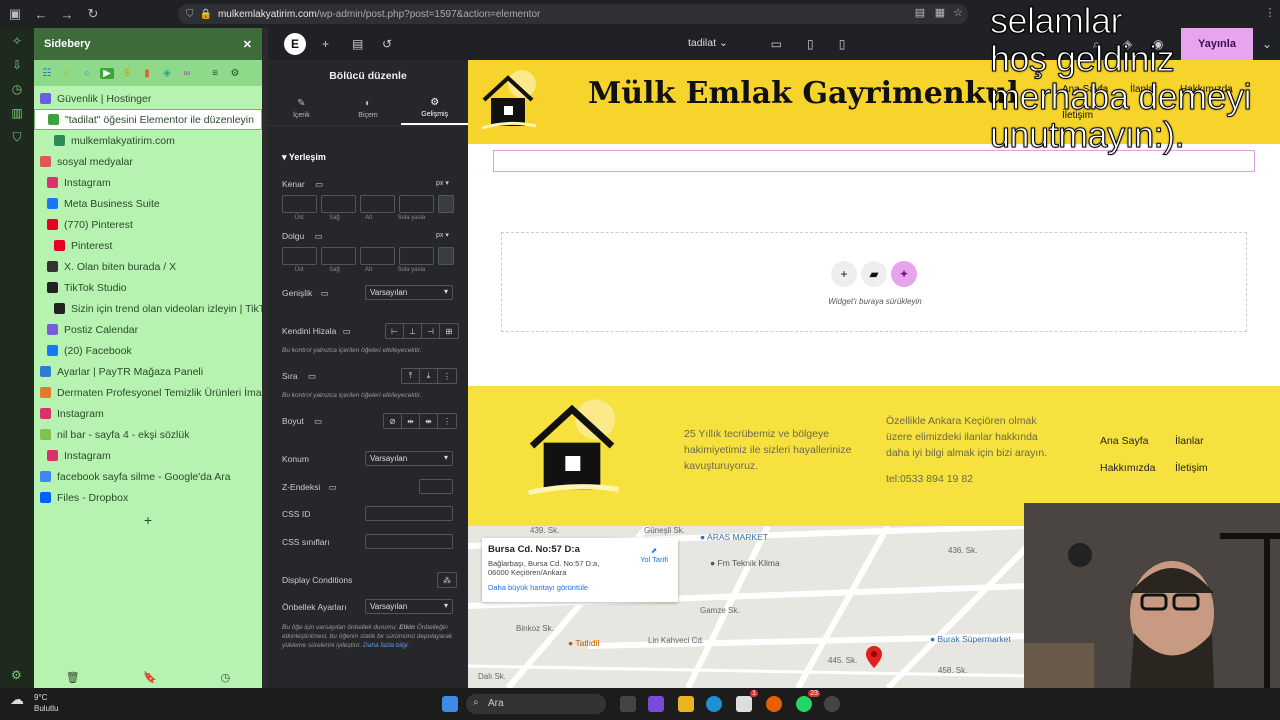 This screenshot has height=720, width=1280. I want to click on game-icon: ◈, so click(167, 73).